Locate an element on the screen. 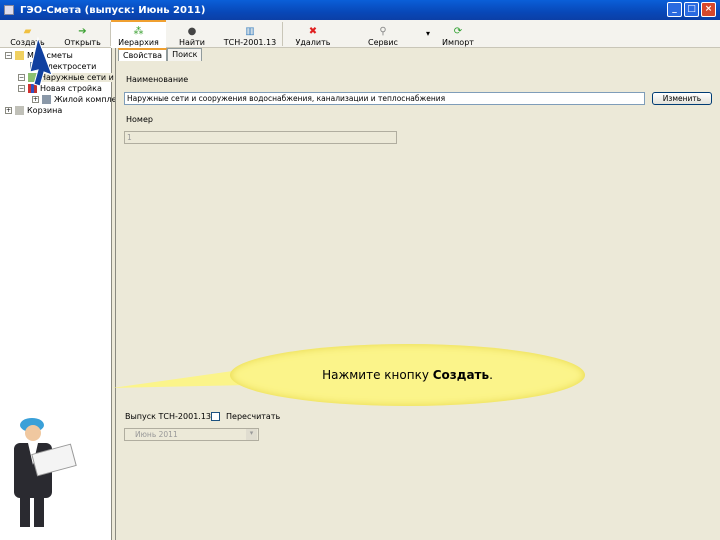 Image resolution: width=720 pixels, height=540 pixels. callout-text-suffix: . is located at coordinates (491, 375).